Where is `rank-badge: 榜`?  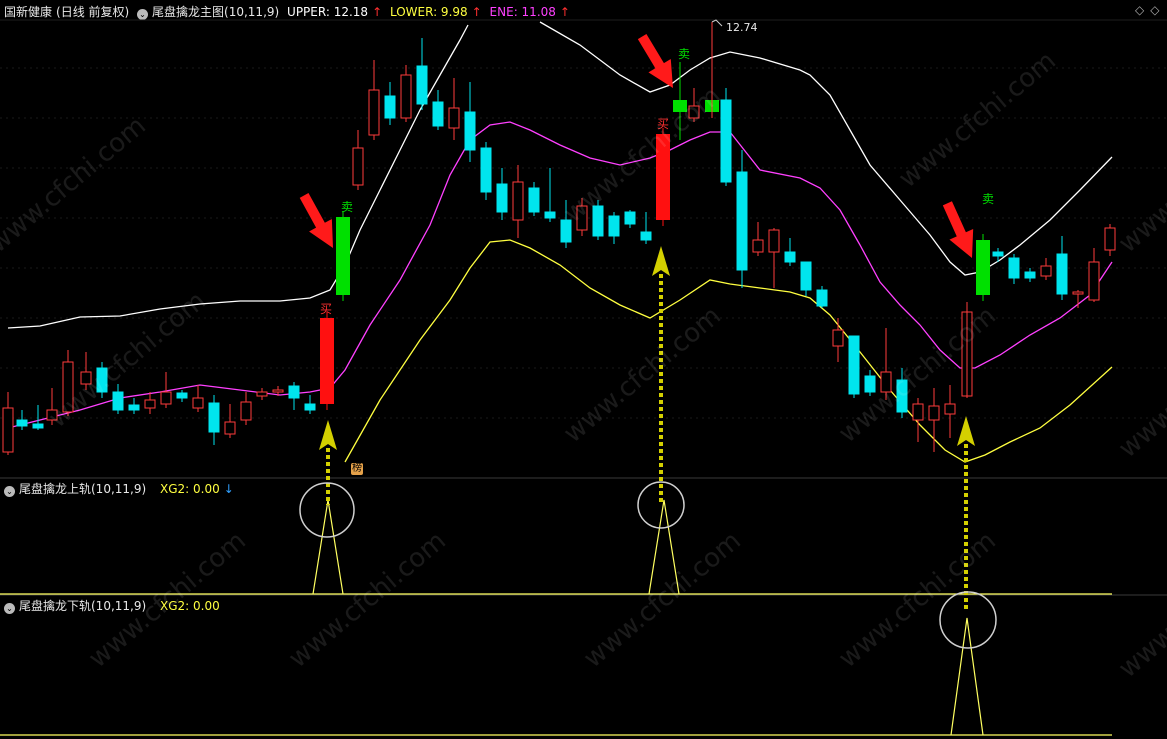 rank-badge: 榜 is located at coordinates (357, 469).